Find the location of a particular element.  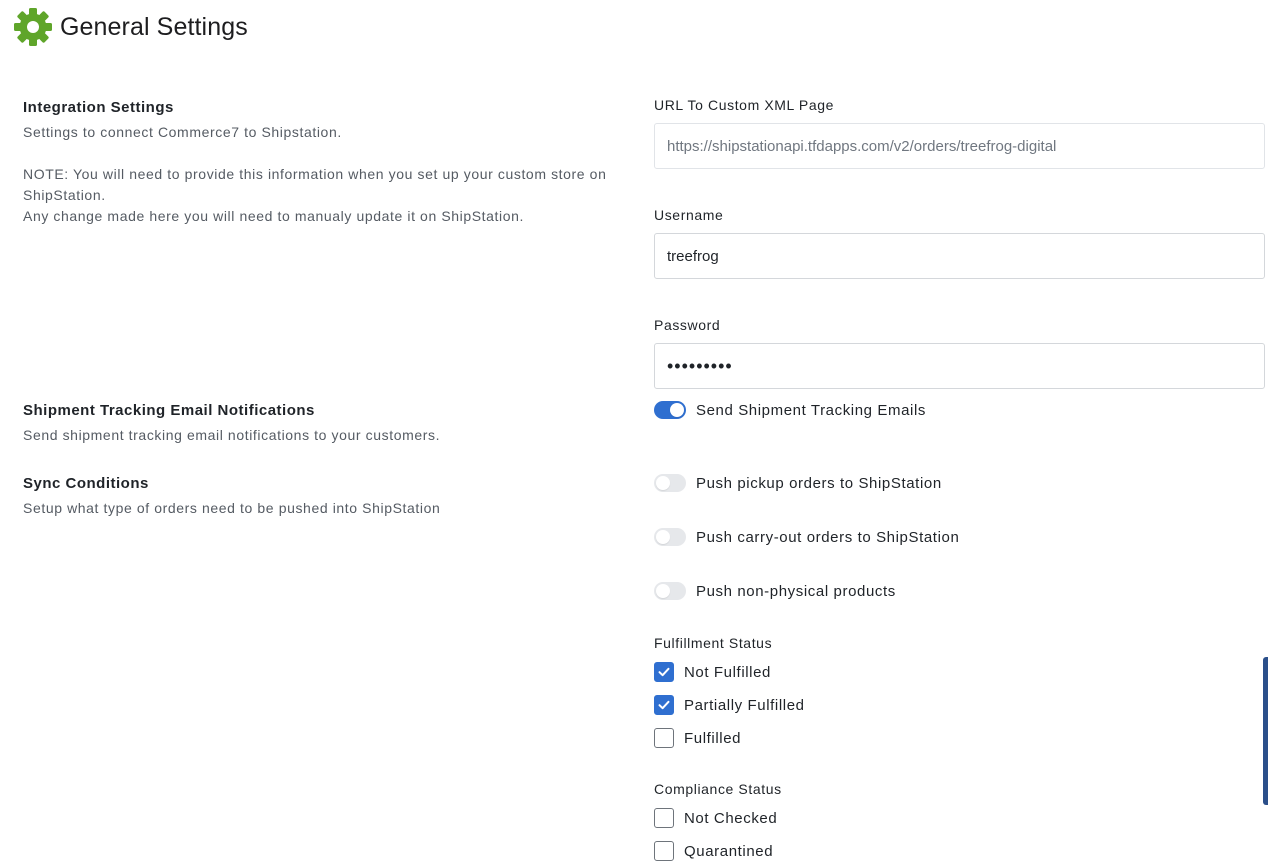

sync-conditions-title: Sync Conditions is located at coordinates (86, 483).